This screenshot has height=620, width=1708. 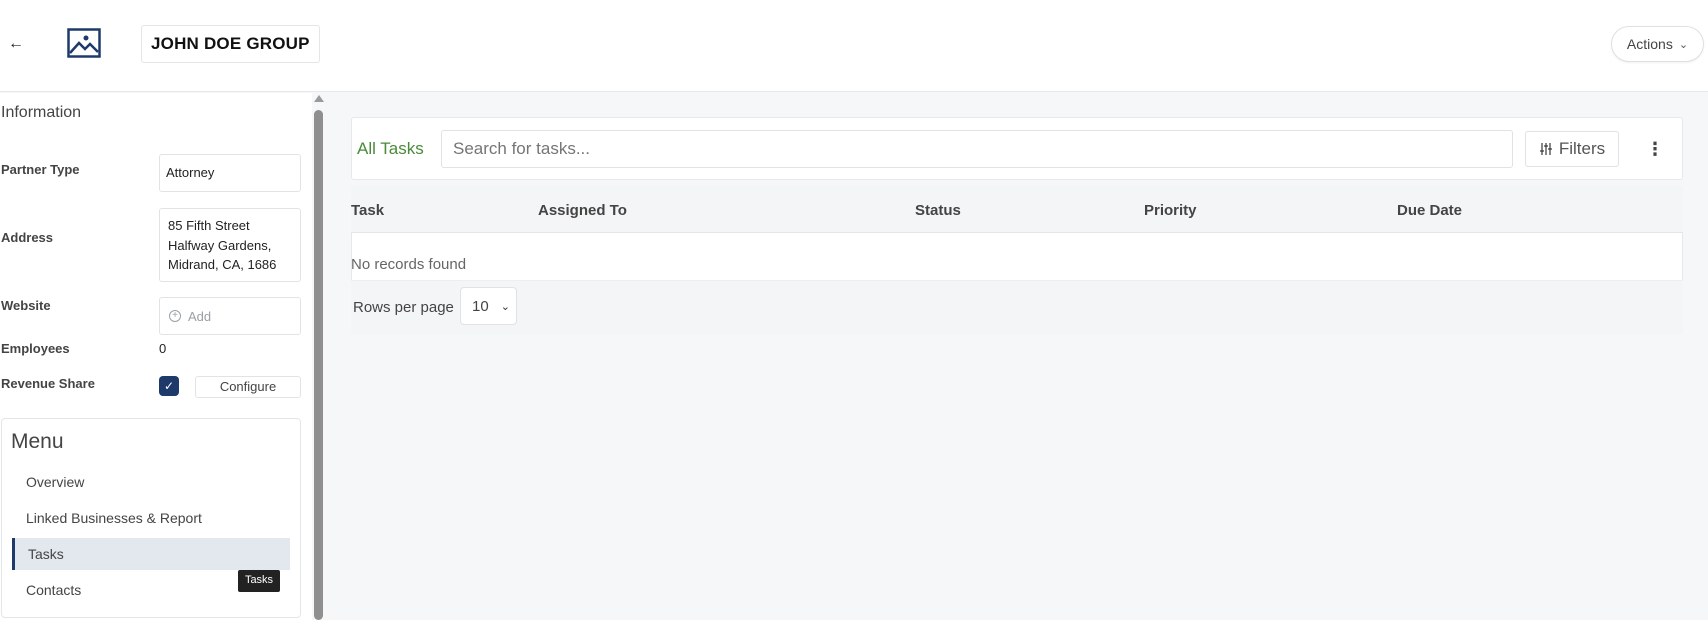 I want to click on kebab-vertical-icon: ⋮, so click(x=1655, y=149).